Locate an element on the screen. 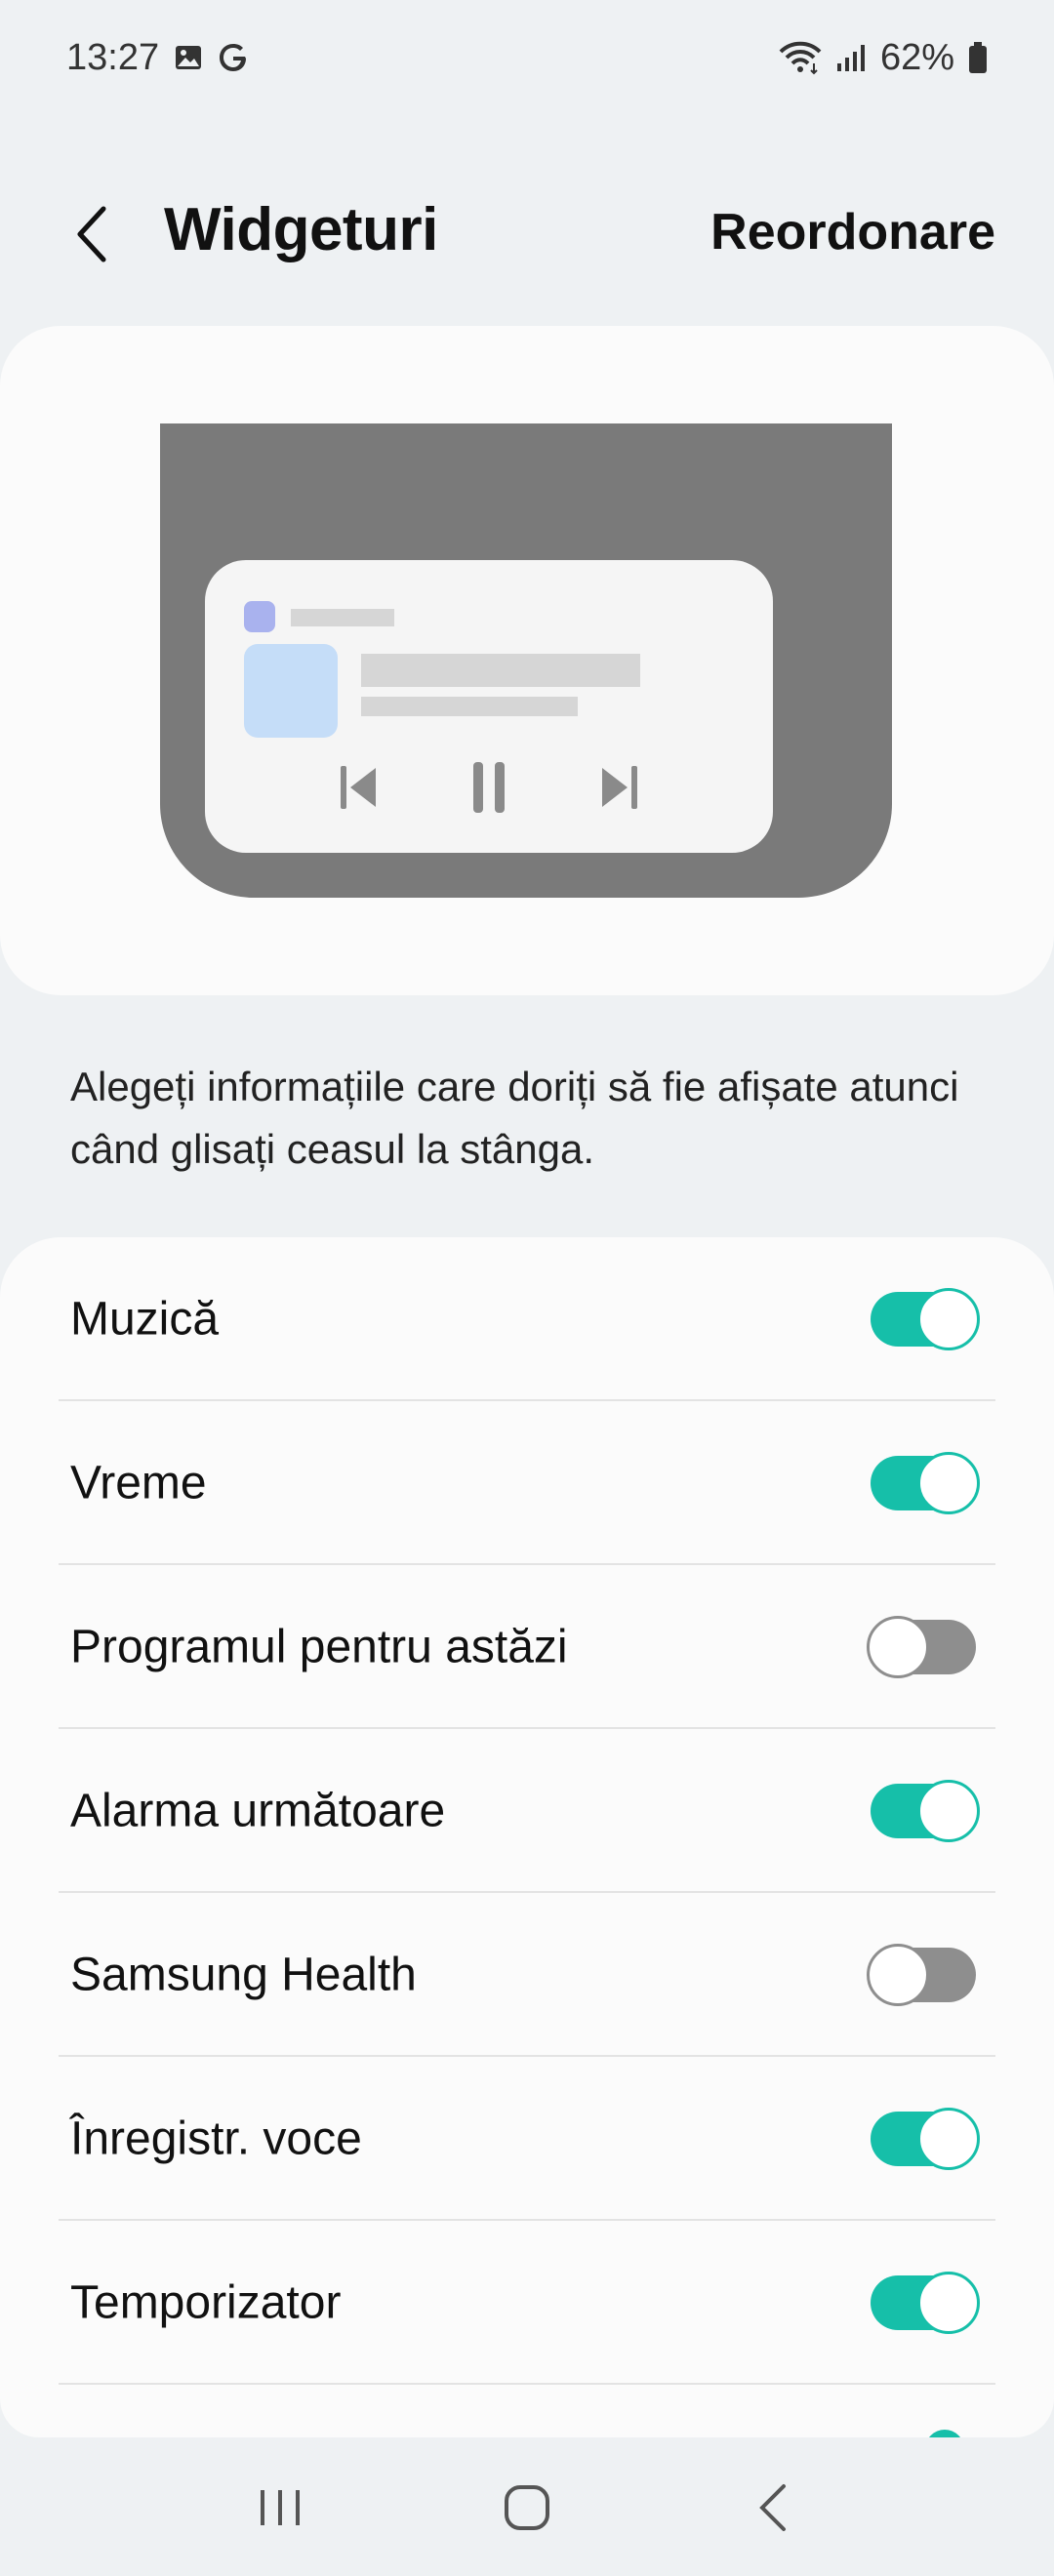  battery-icon is located at coordinates (978, 57).